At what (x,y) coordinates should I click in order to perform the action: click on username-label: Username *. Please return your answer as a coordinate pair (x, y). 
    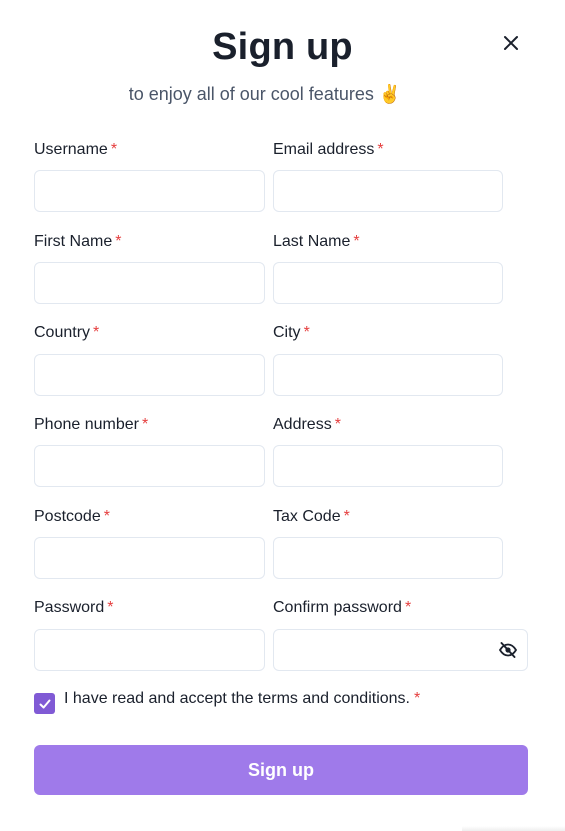
    Looking at the image, I should click on (76, 149).